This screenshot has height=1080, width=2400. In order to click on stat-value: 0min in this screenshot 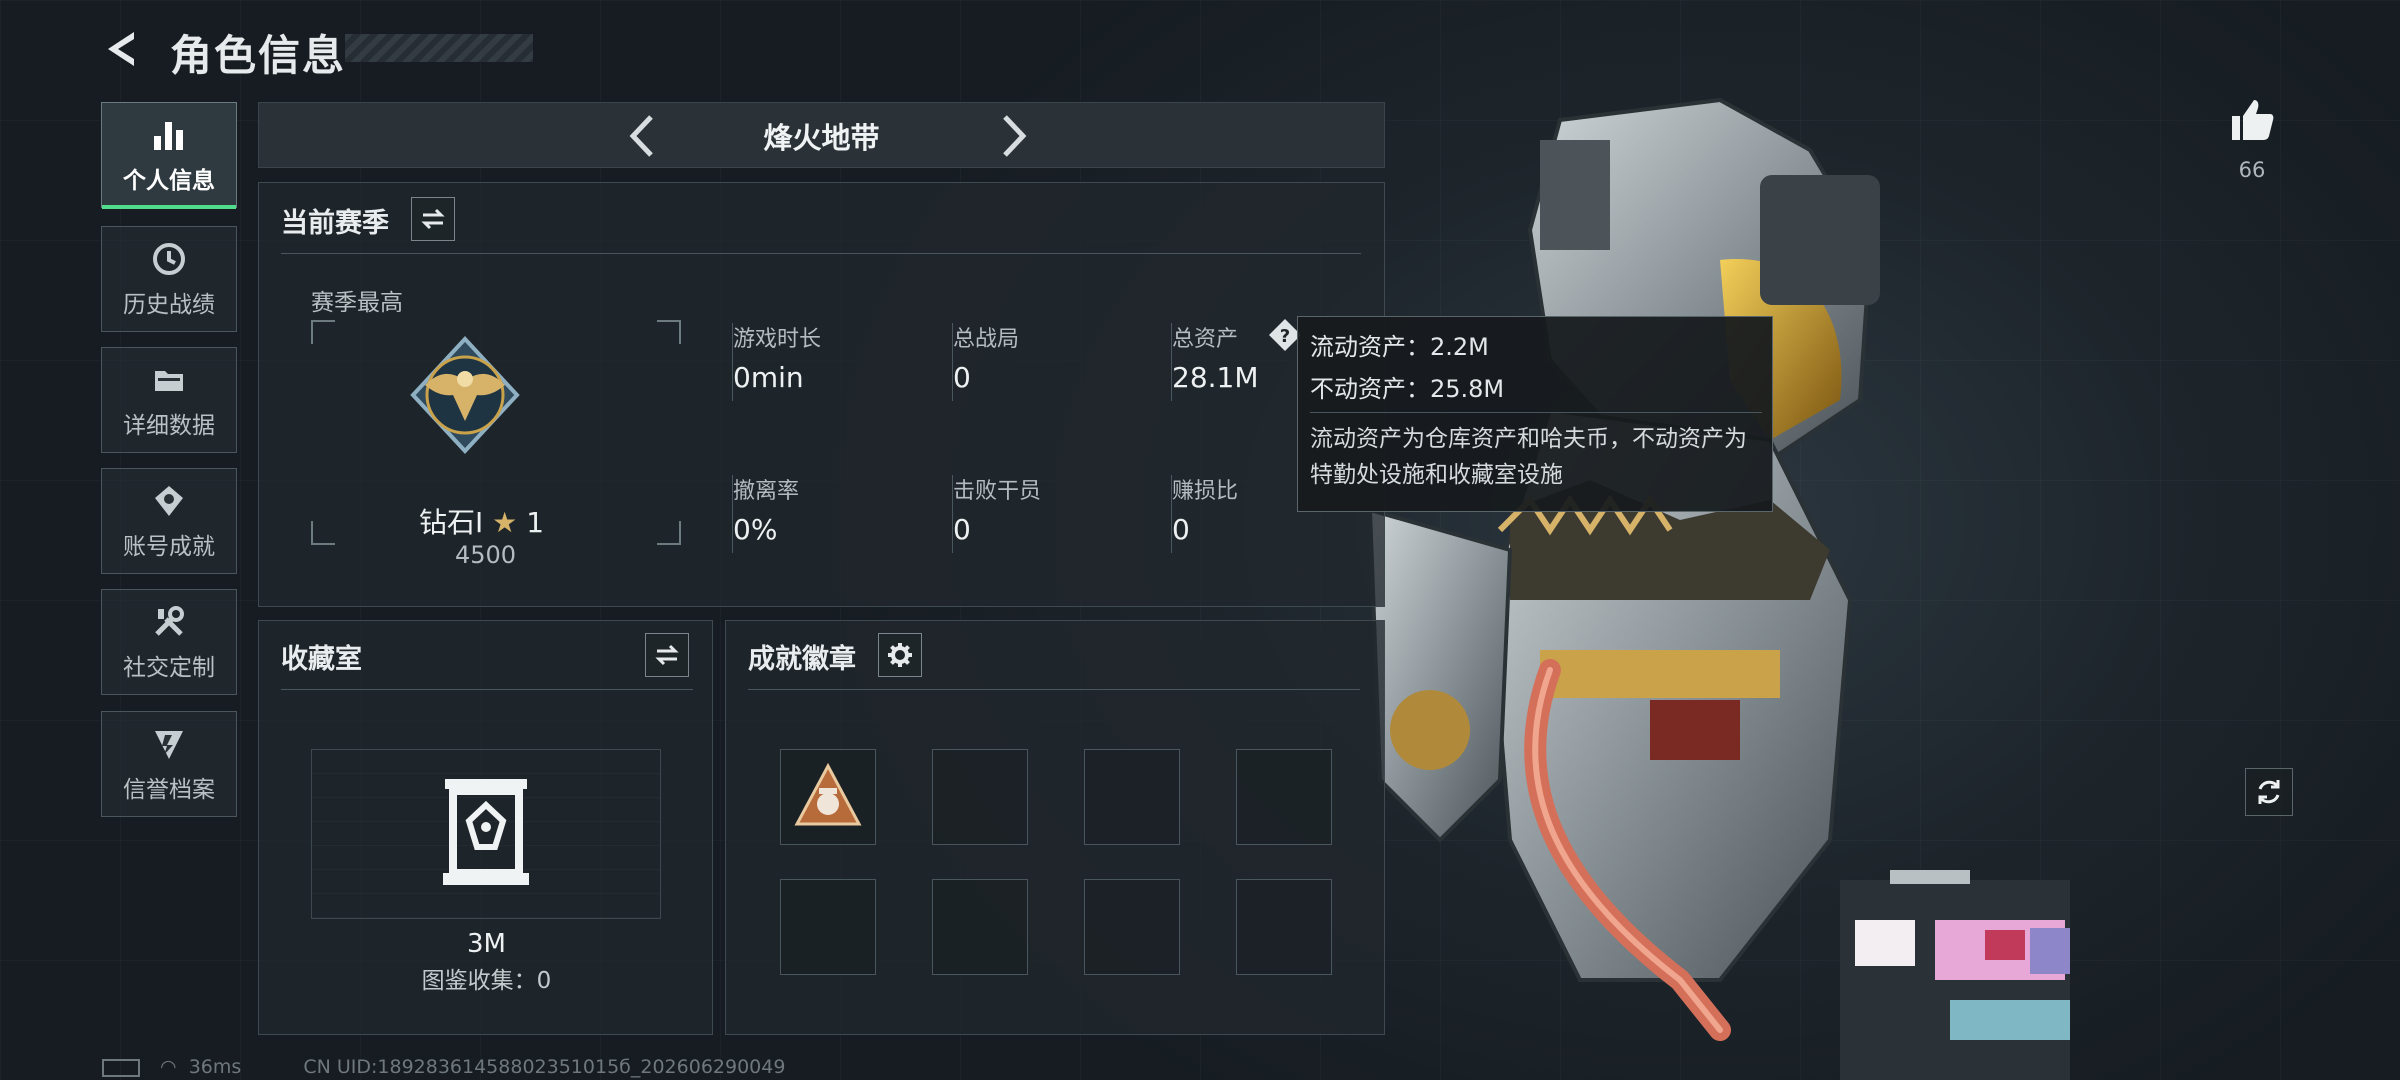, I will do `click(768, 377)`.